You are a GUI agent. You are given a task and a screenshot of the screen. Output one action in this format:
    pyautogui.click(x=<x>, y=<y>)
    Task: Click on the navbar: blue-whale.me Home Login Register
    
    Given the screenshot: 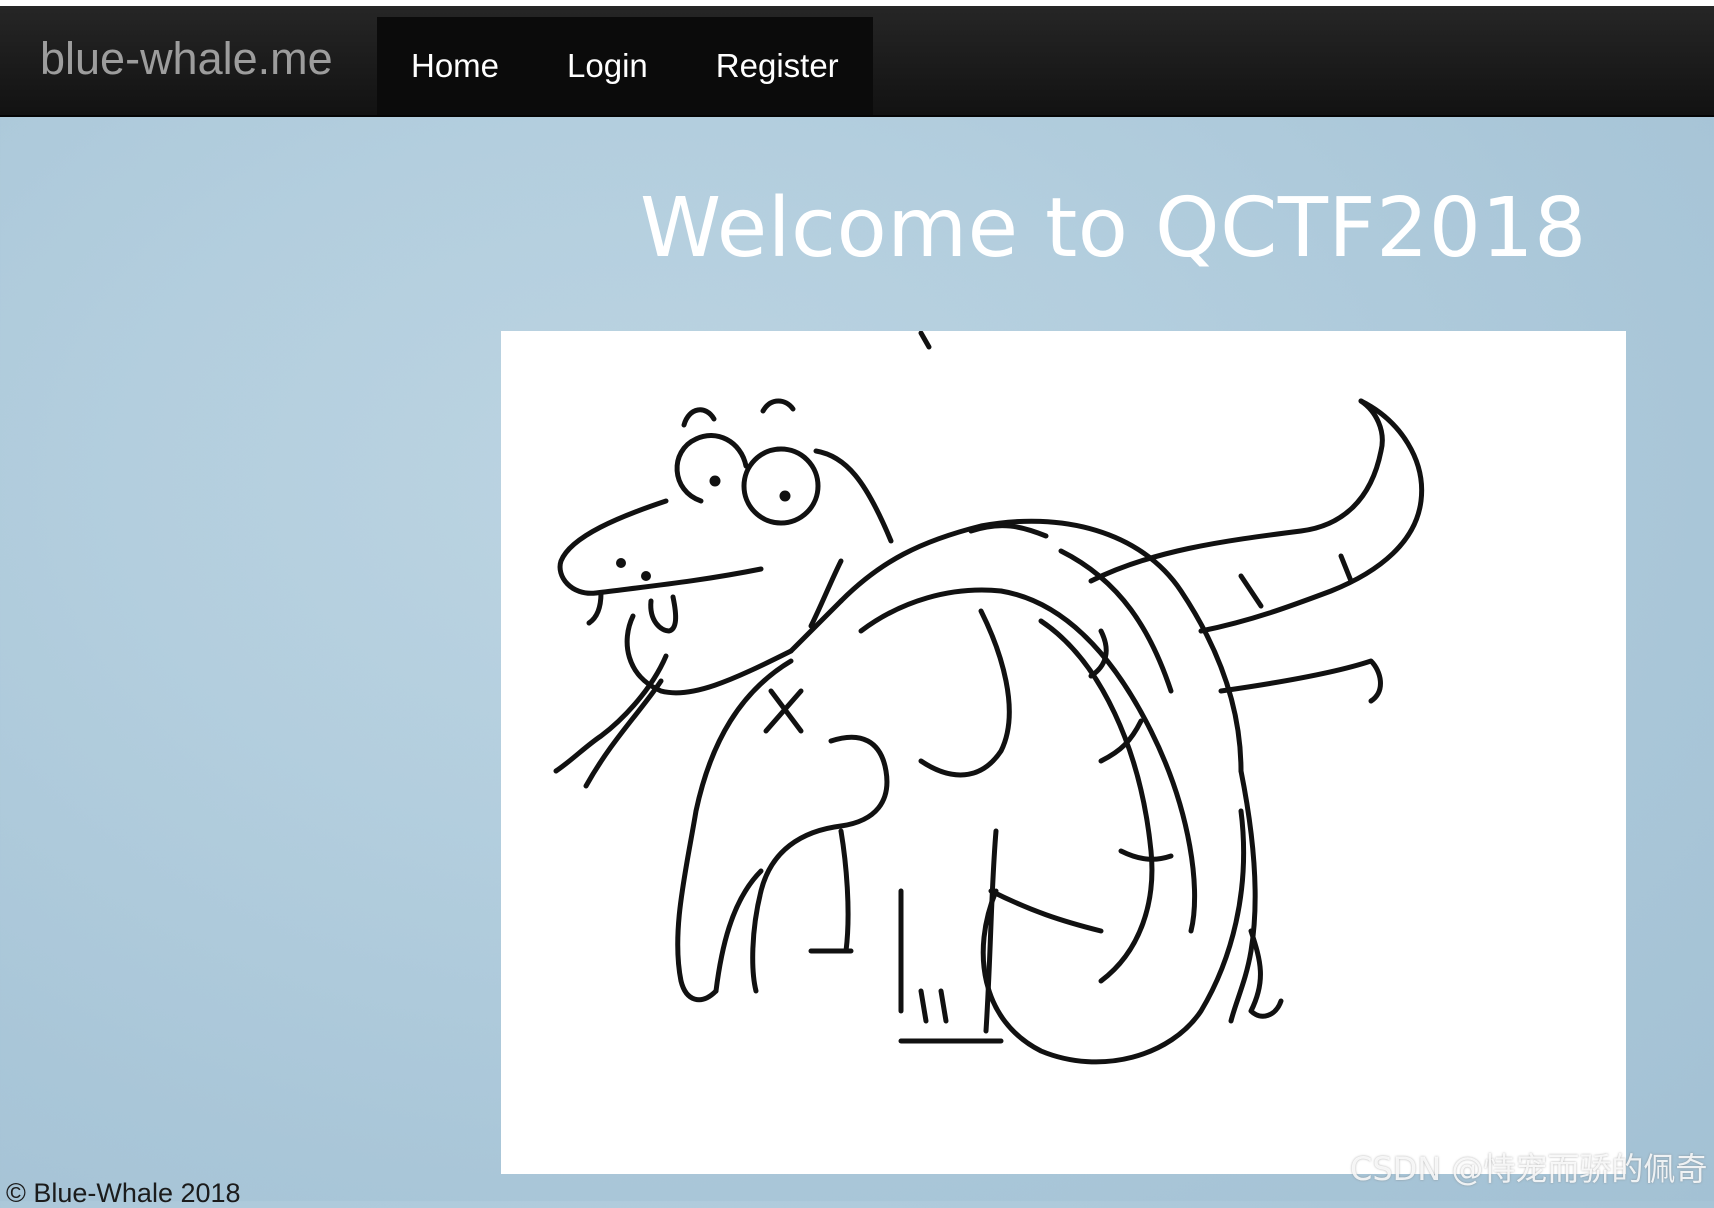 What is the action you would take?
    pyautogui.click(x=857, y=61)
    